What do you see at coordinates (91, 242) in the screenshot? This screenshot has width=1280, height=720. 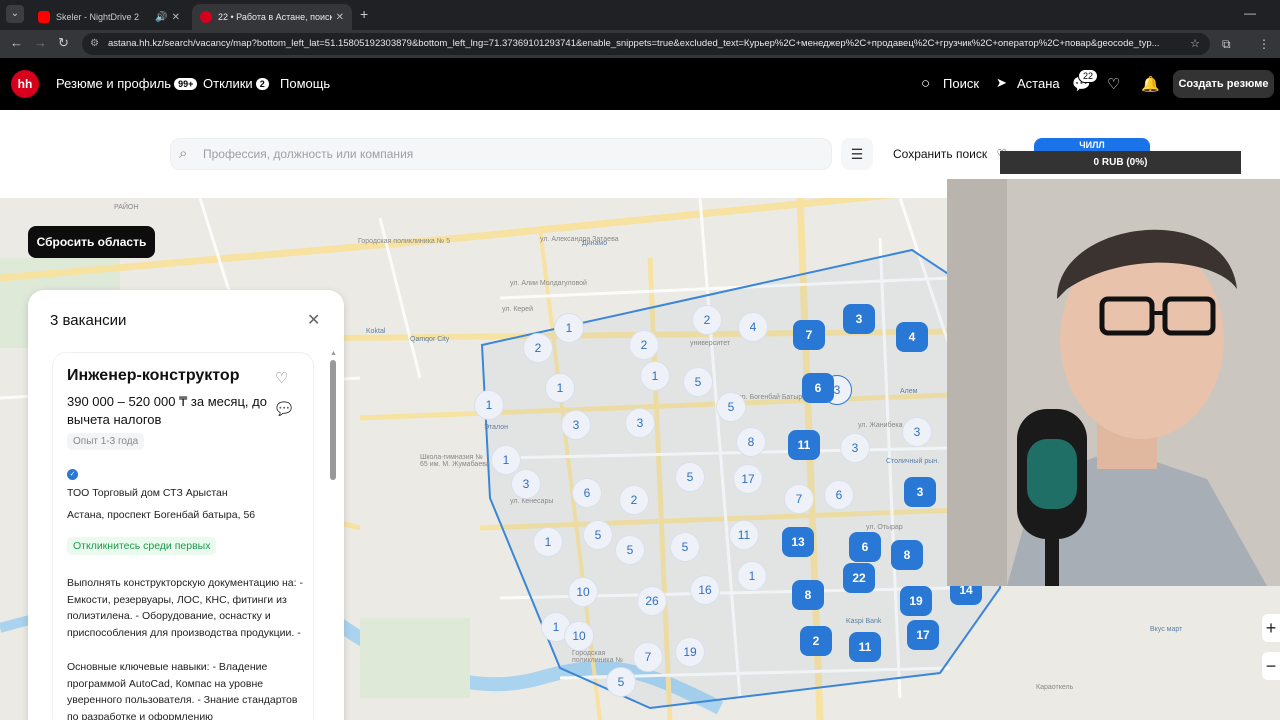 I see `reset-area-button: Сбросить область` at bounding box center [91, 242].